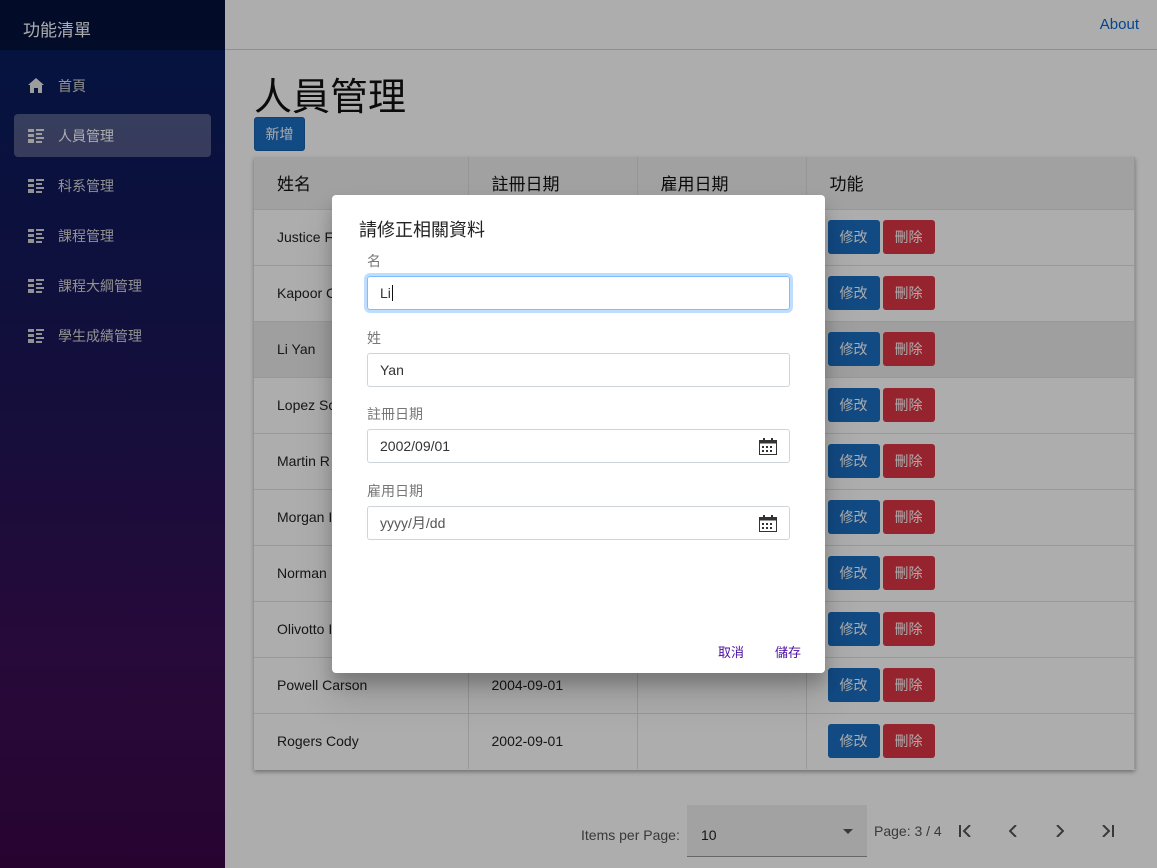 The height and width of the screenshot is (868, 1157). Describe the element at coordinates (578, 370) in the screenshot. I see `last-name-input: Yan` at that location.